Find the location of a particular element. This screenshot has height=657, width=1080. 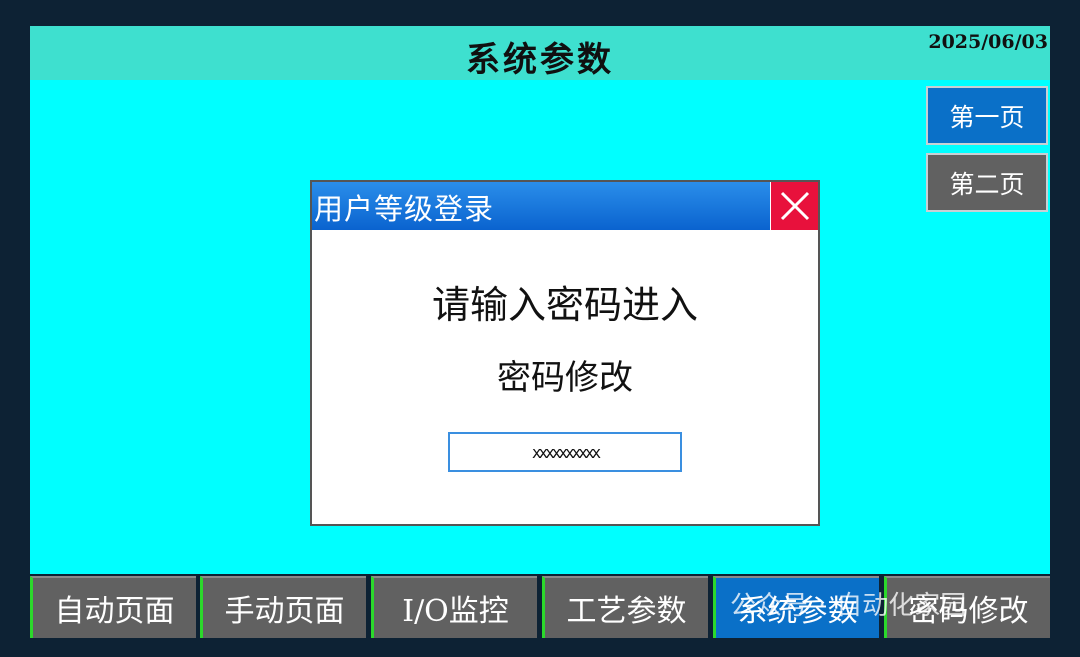

close-icon is located at coordinates (795, 206).